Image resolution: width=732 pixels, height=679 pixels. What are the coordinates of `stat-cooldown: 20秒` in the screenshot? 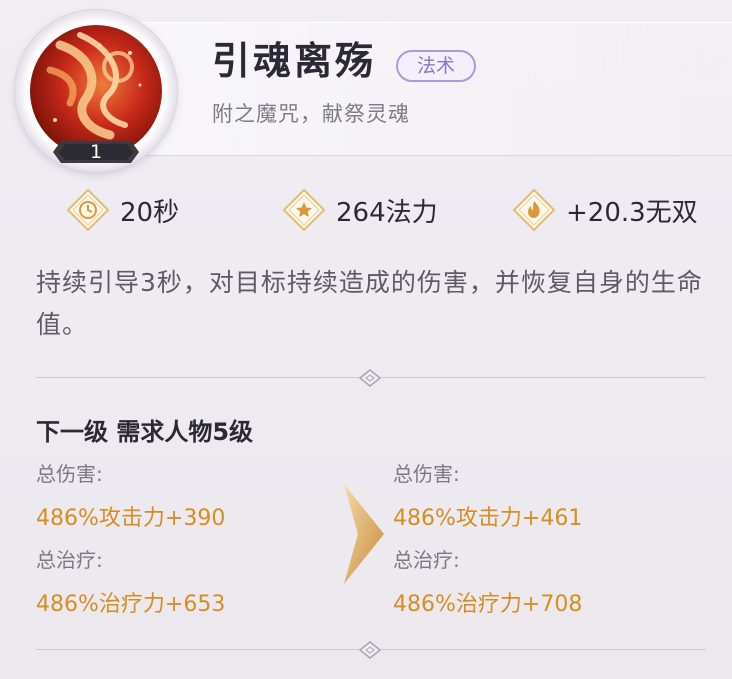 It's located at (122, 210).